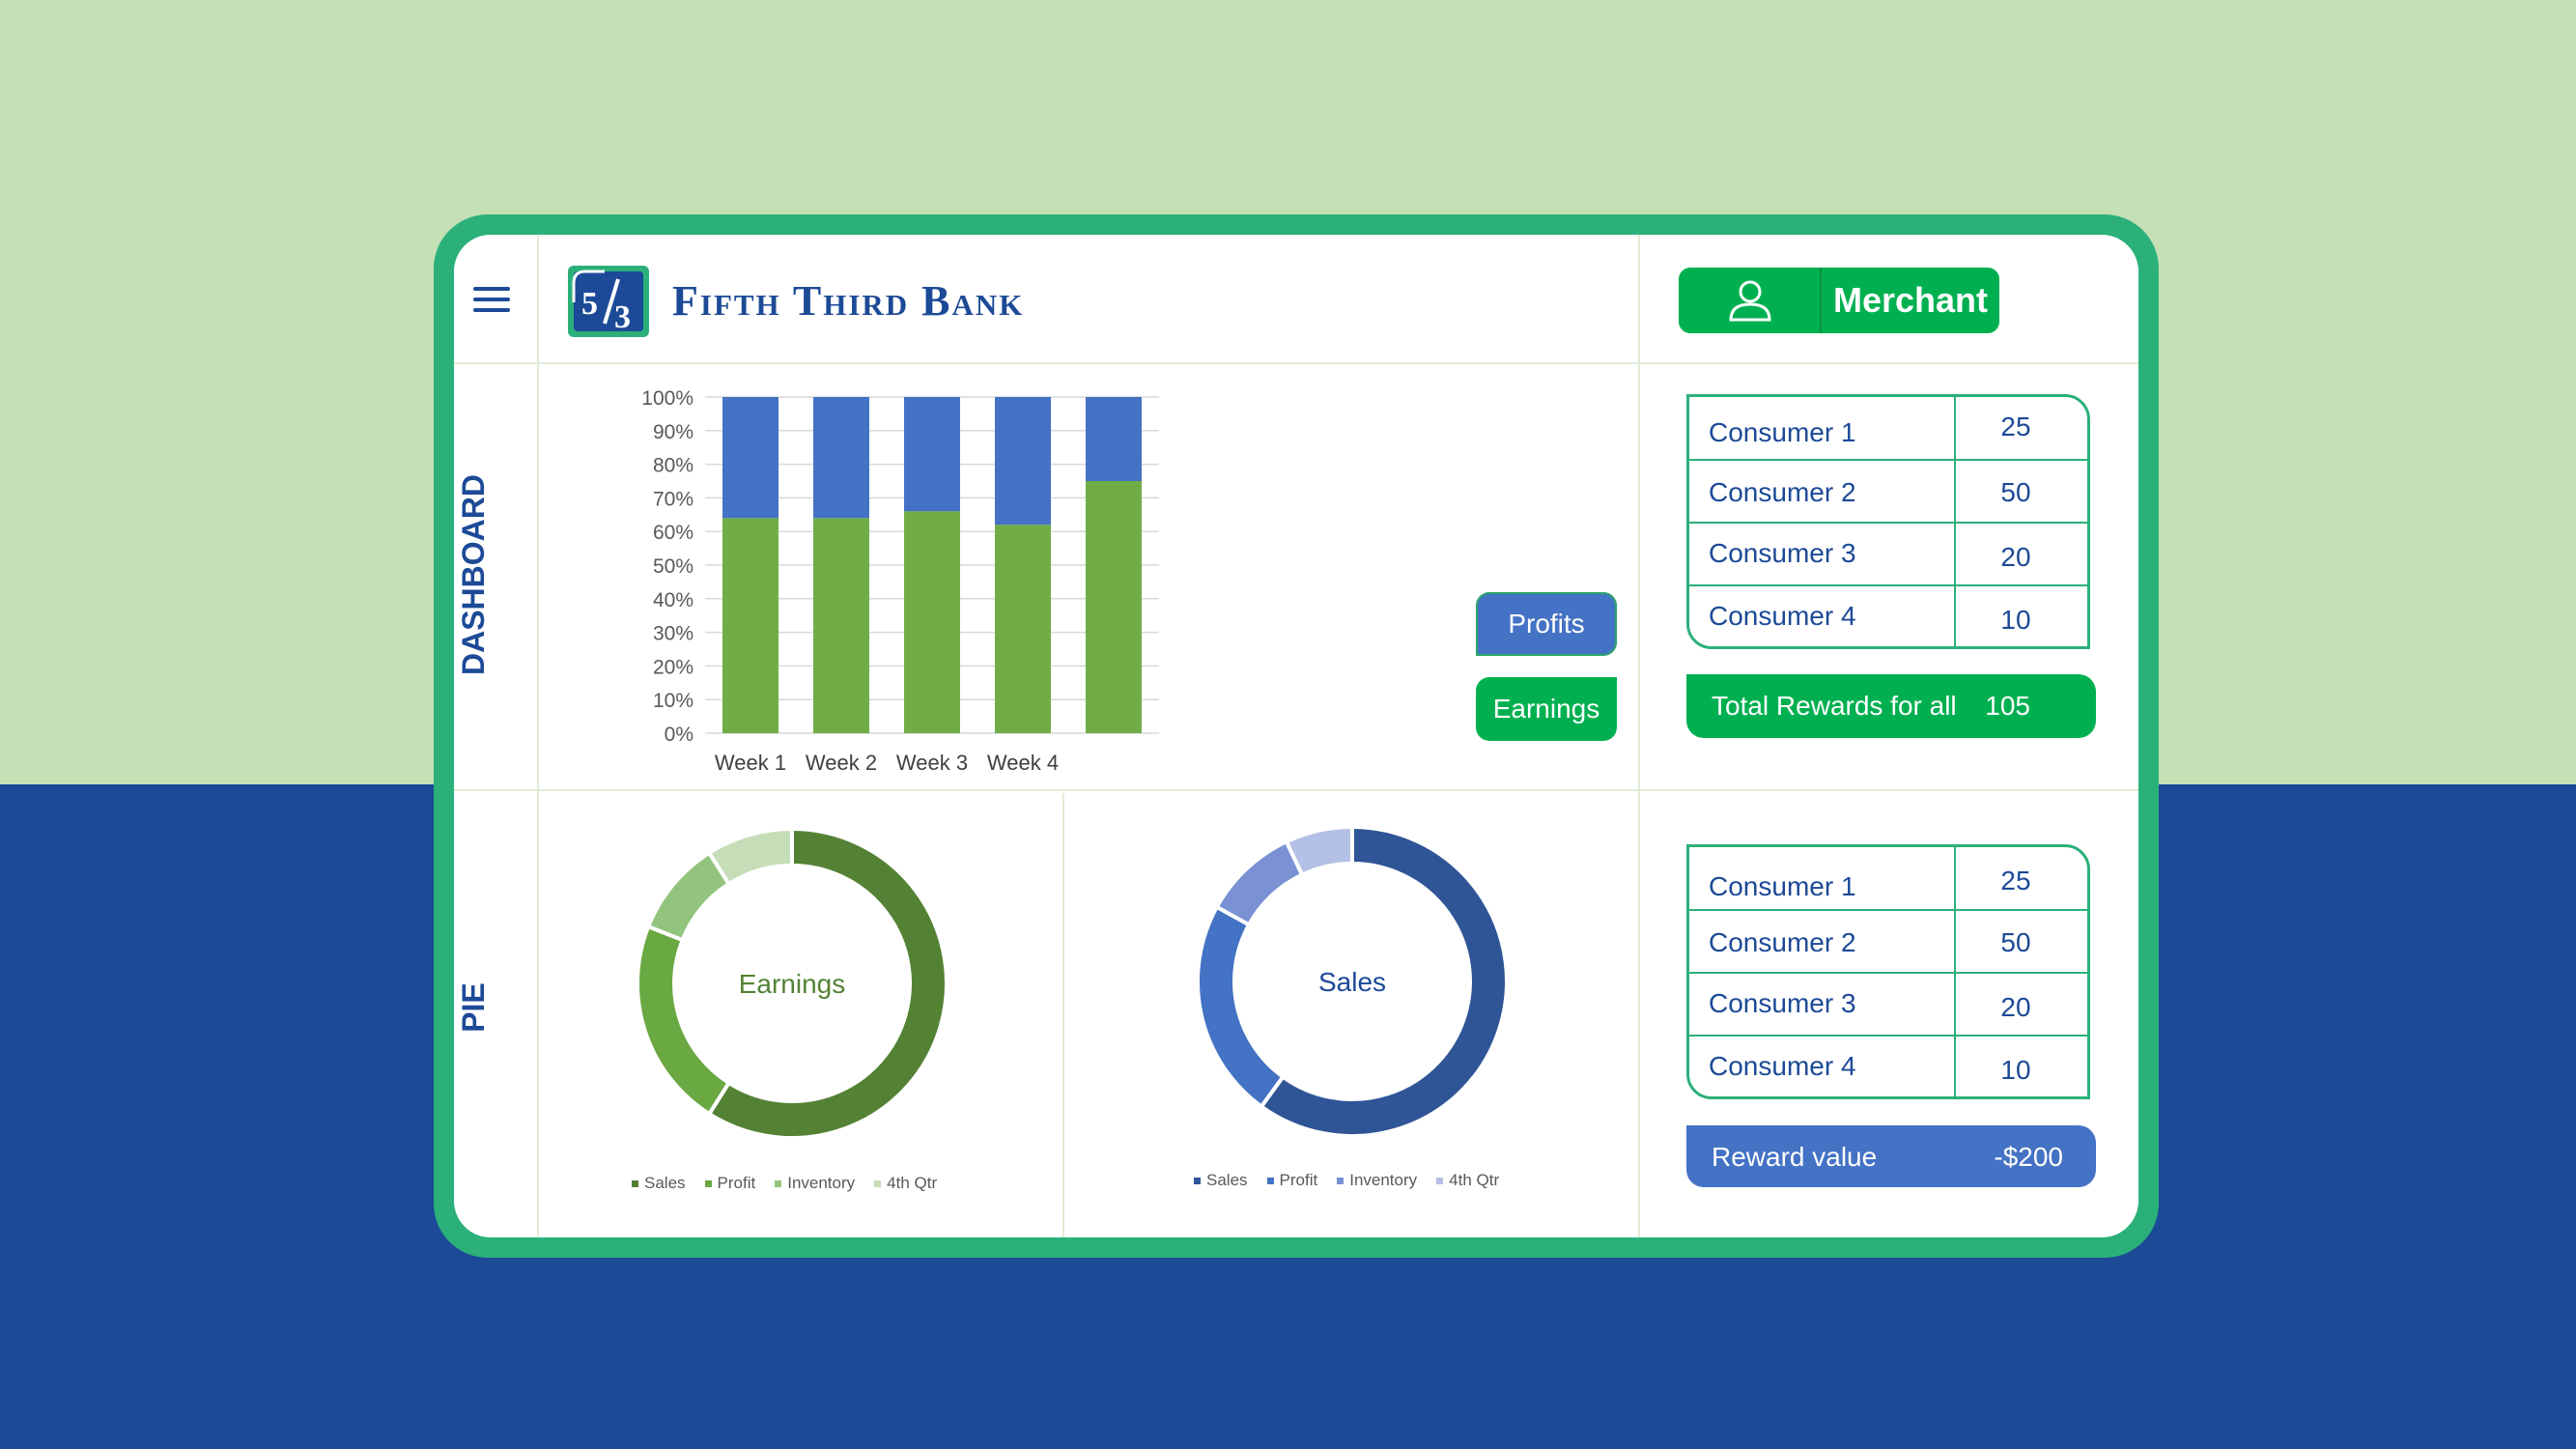 The width and height of the screenshot is (2576, 1449). Describe the element at coordinates (667, 398) in the screenshot. I see `y-tick-label: 100%` at that location.